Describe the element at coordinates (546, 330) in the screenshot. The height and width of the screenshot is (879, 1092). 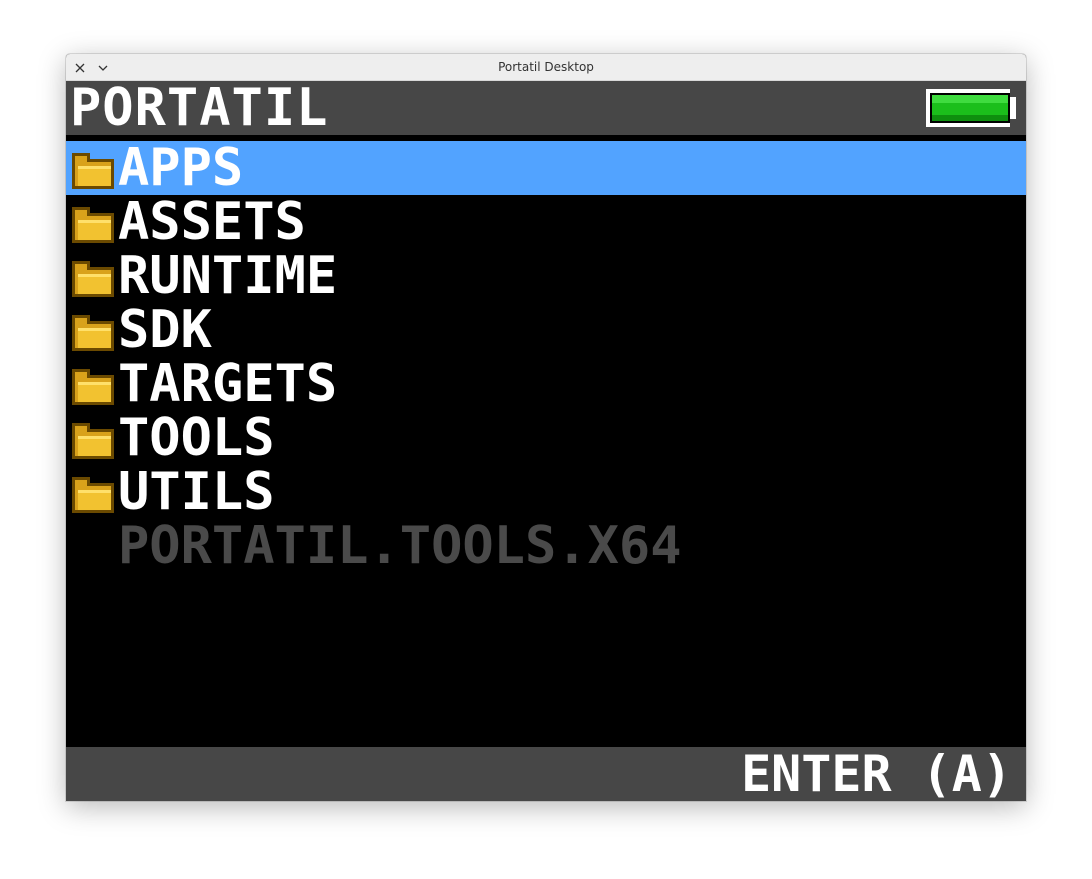
I see `folder-row: SDK` at that location.